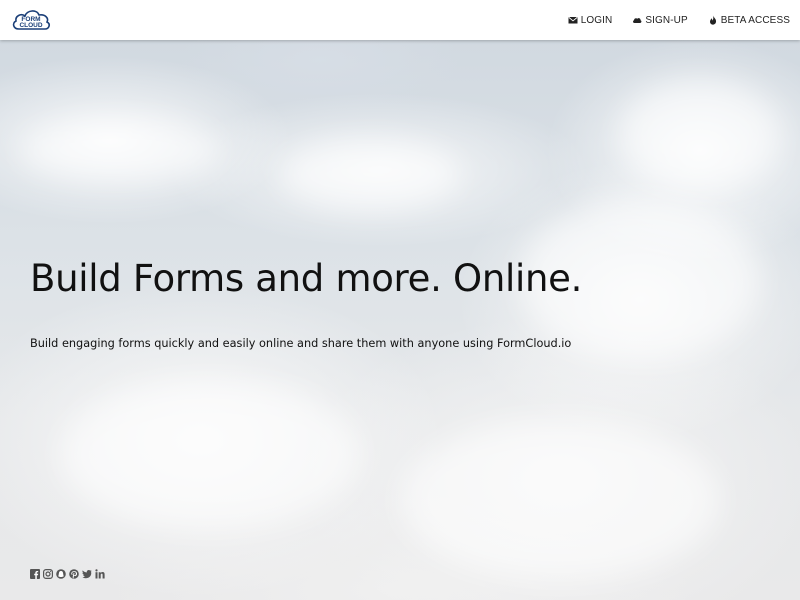 The width and height of the screenshot is (800, 600). I want to click on nav-links: LOGIN SIGN-UP BETA ACCESS, so click(679, 20).